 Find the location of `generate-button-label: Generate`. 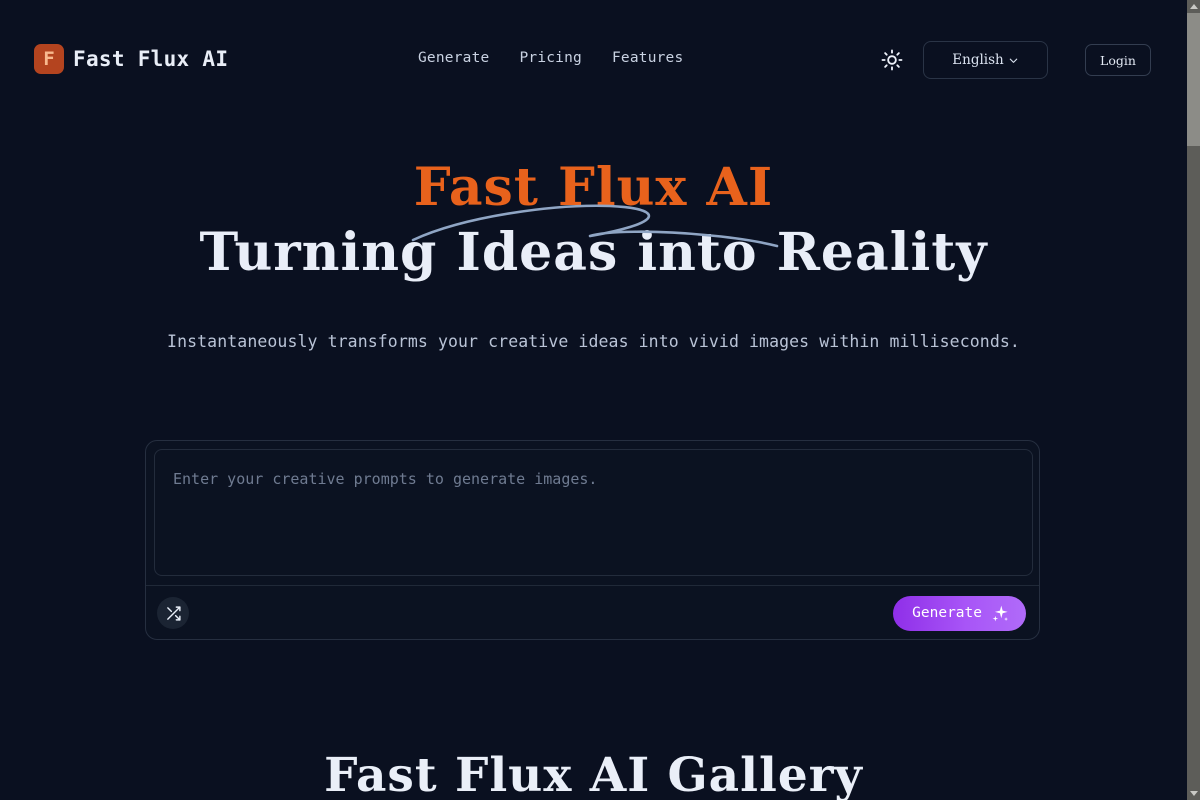

generate-button-label: Generate is located at coordinates (947, 613).